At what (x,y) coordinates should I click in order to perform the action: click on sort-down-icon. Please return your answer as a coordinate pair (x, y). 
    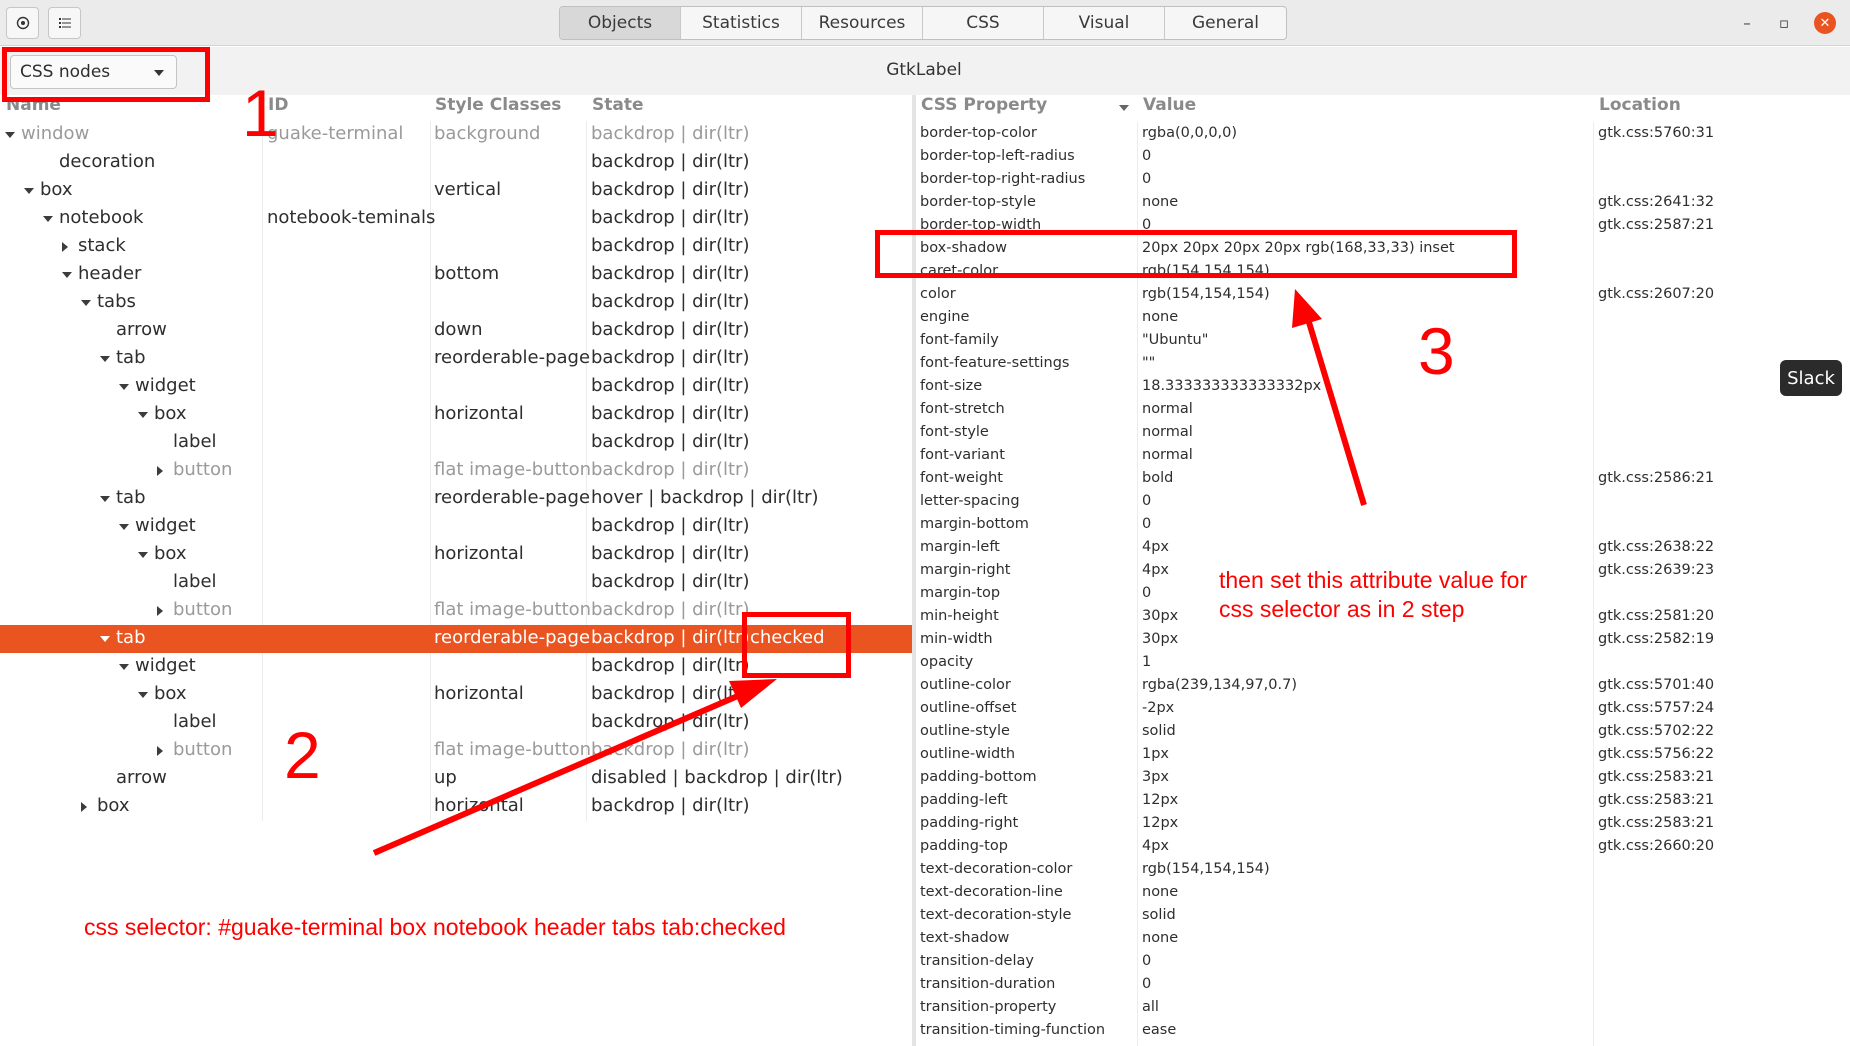
    Looking at the image, I should click on (1124, 108).